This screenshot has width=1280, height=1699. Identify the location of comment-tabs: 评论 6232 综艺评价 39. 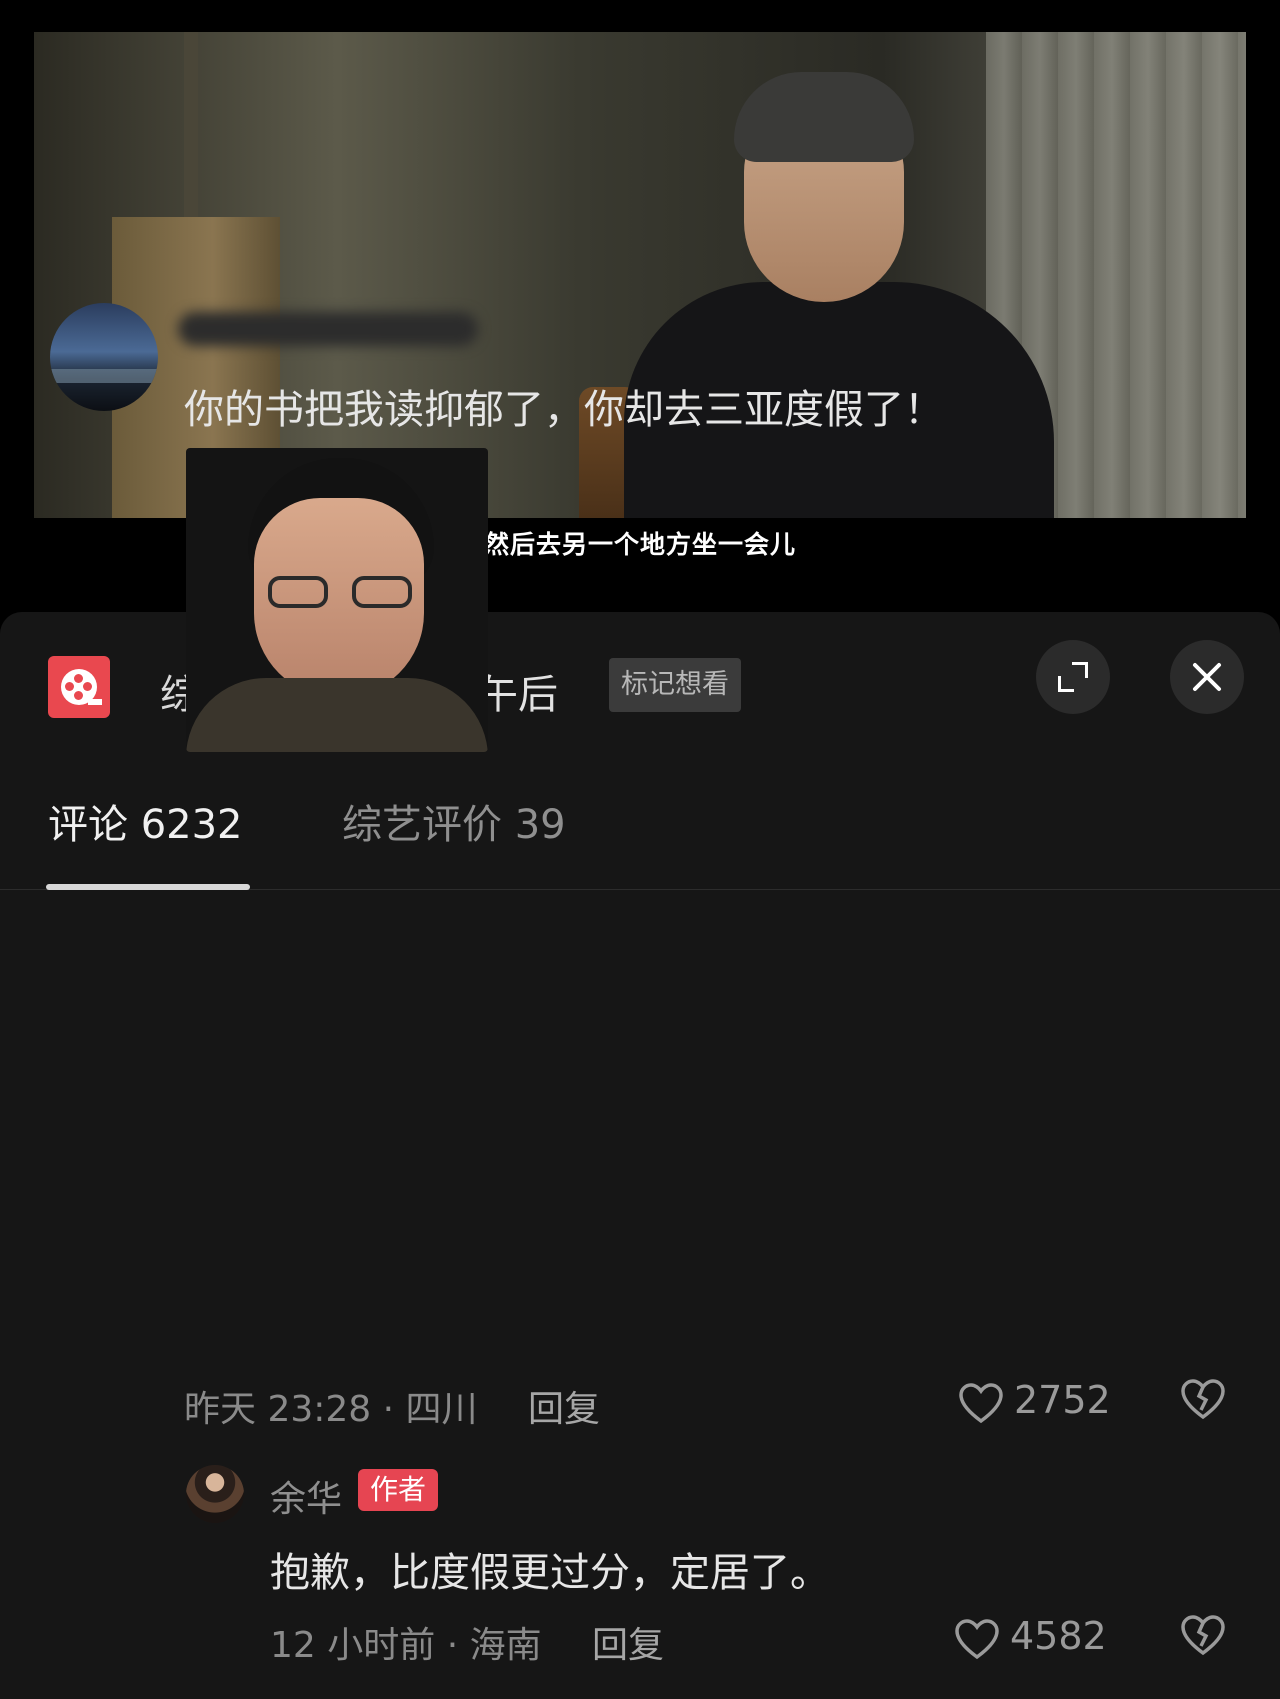
(640, 826).